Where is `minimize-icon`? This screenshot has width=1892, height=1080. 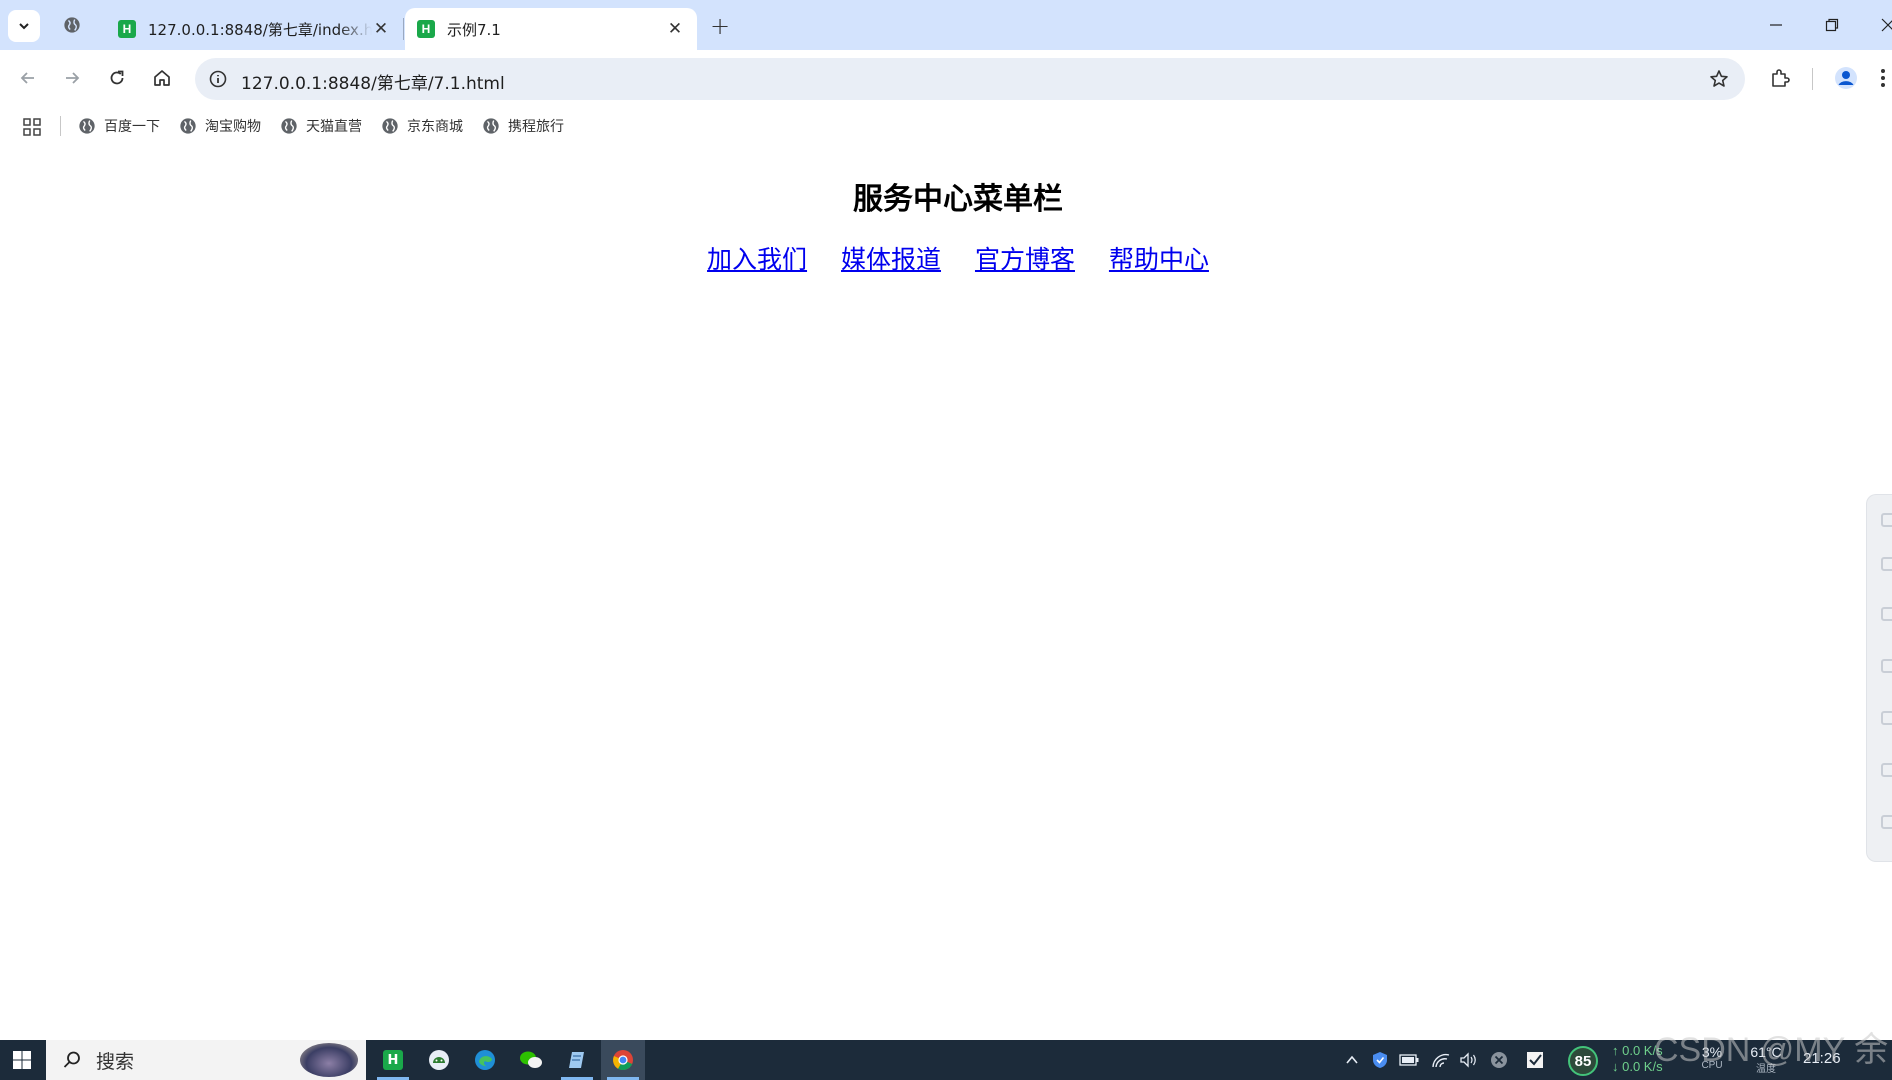 minimize-icon is located at coordinates (1776, 25).